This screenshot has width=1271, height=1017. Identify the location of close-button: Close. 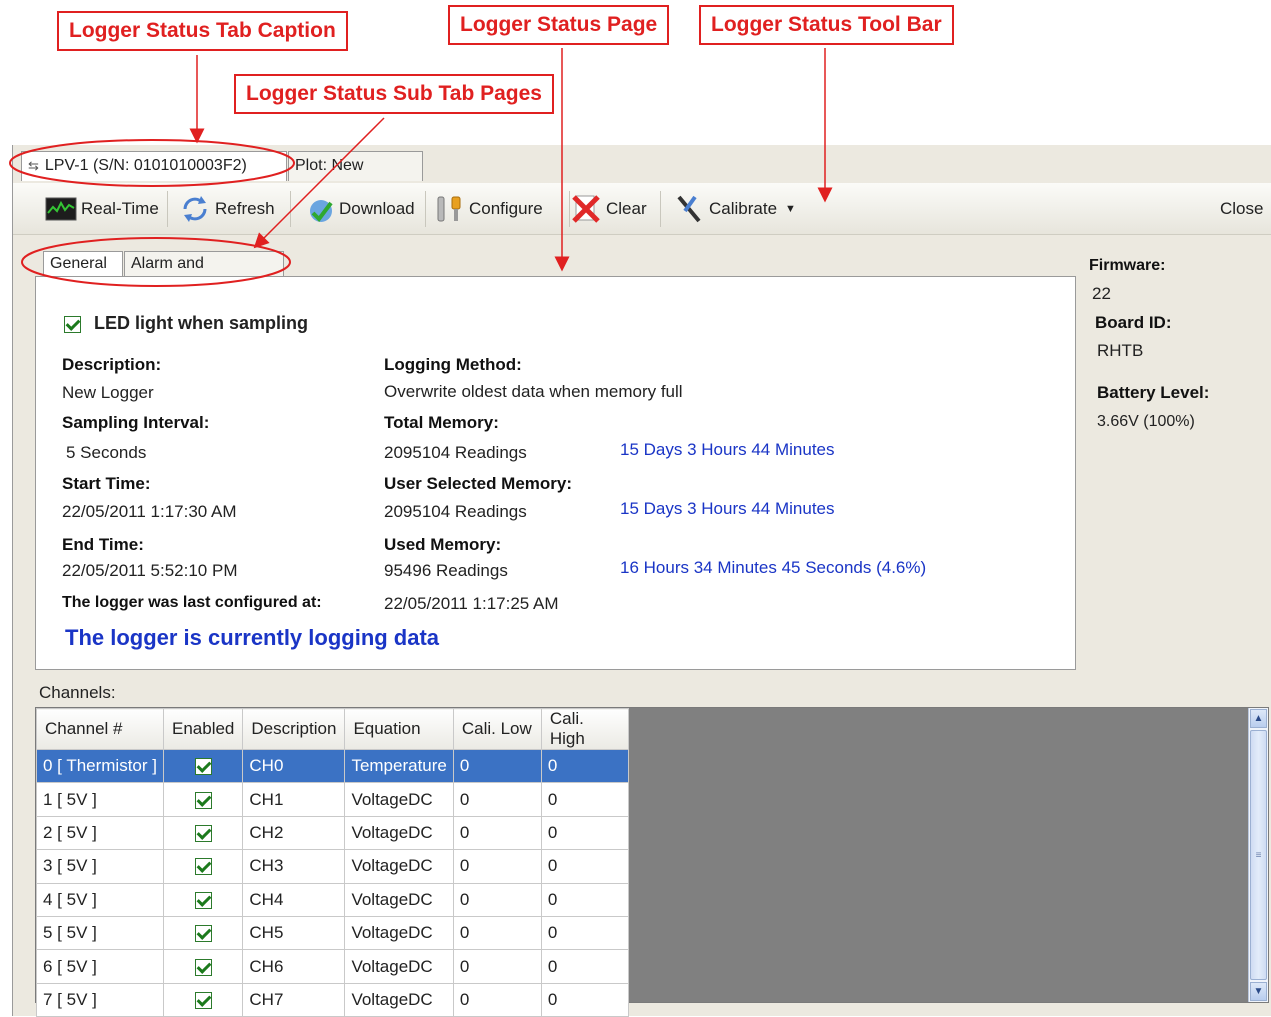
(1241, 209).